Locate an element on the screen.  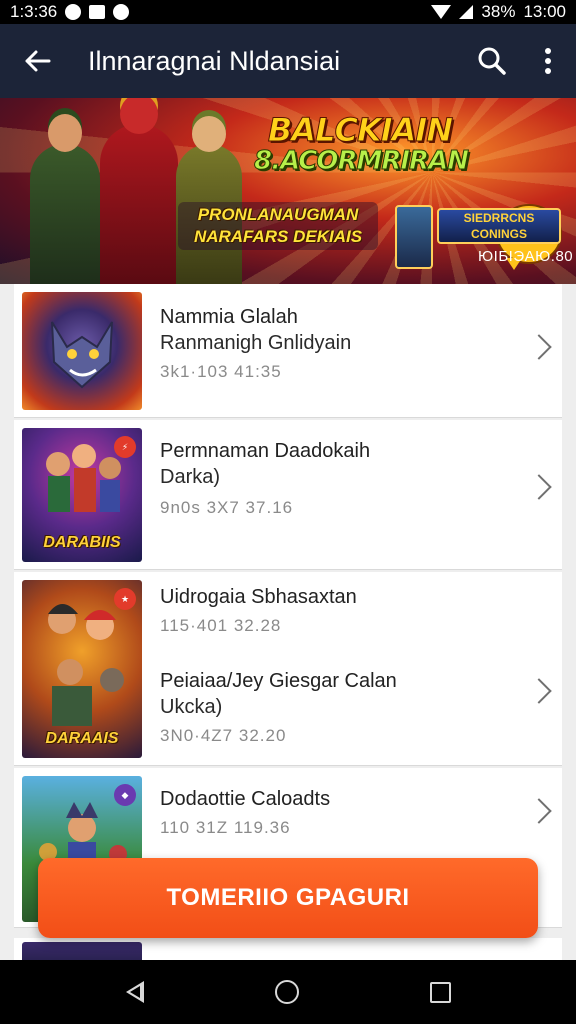
more-options-button is located at coordinates (548, 61).